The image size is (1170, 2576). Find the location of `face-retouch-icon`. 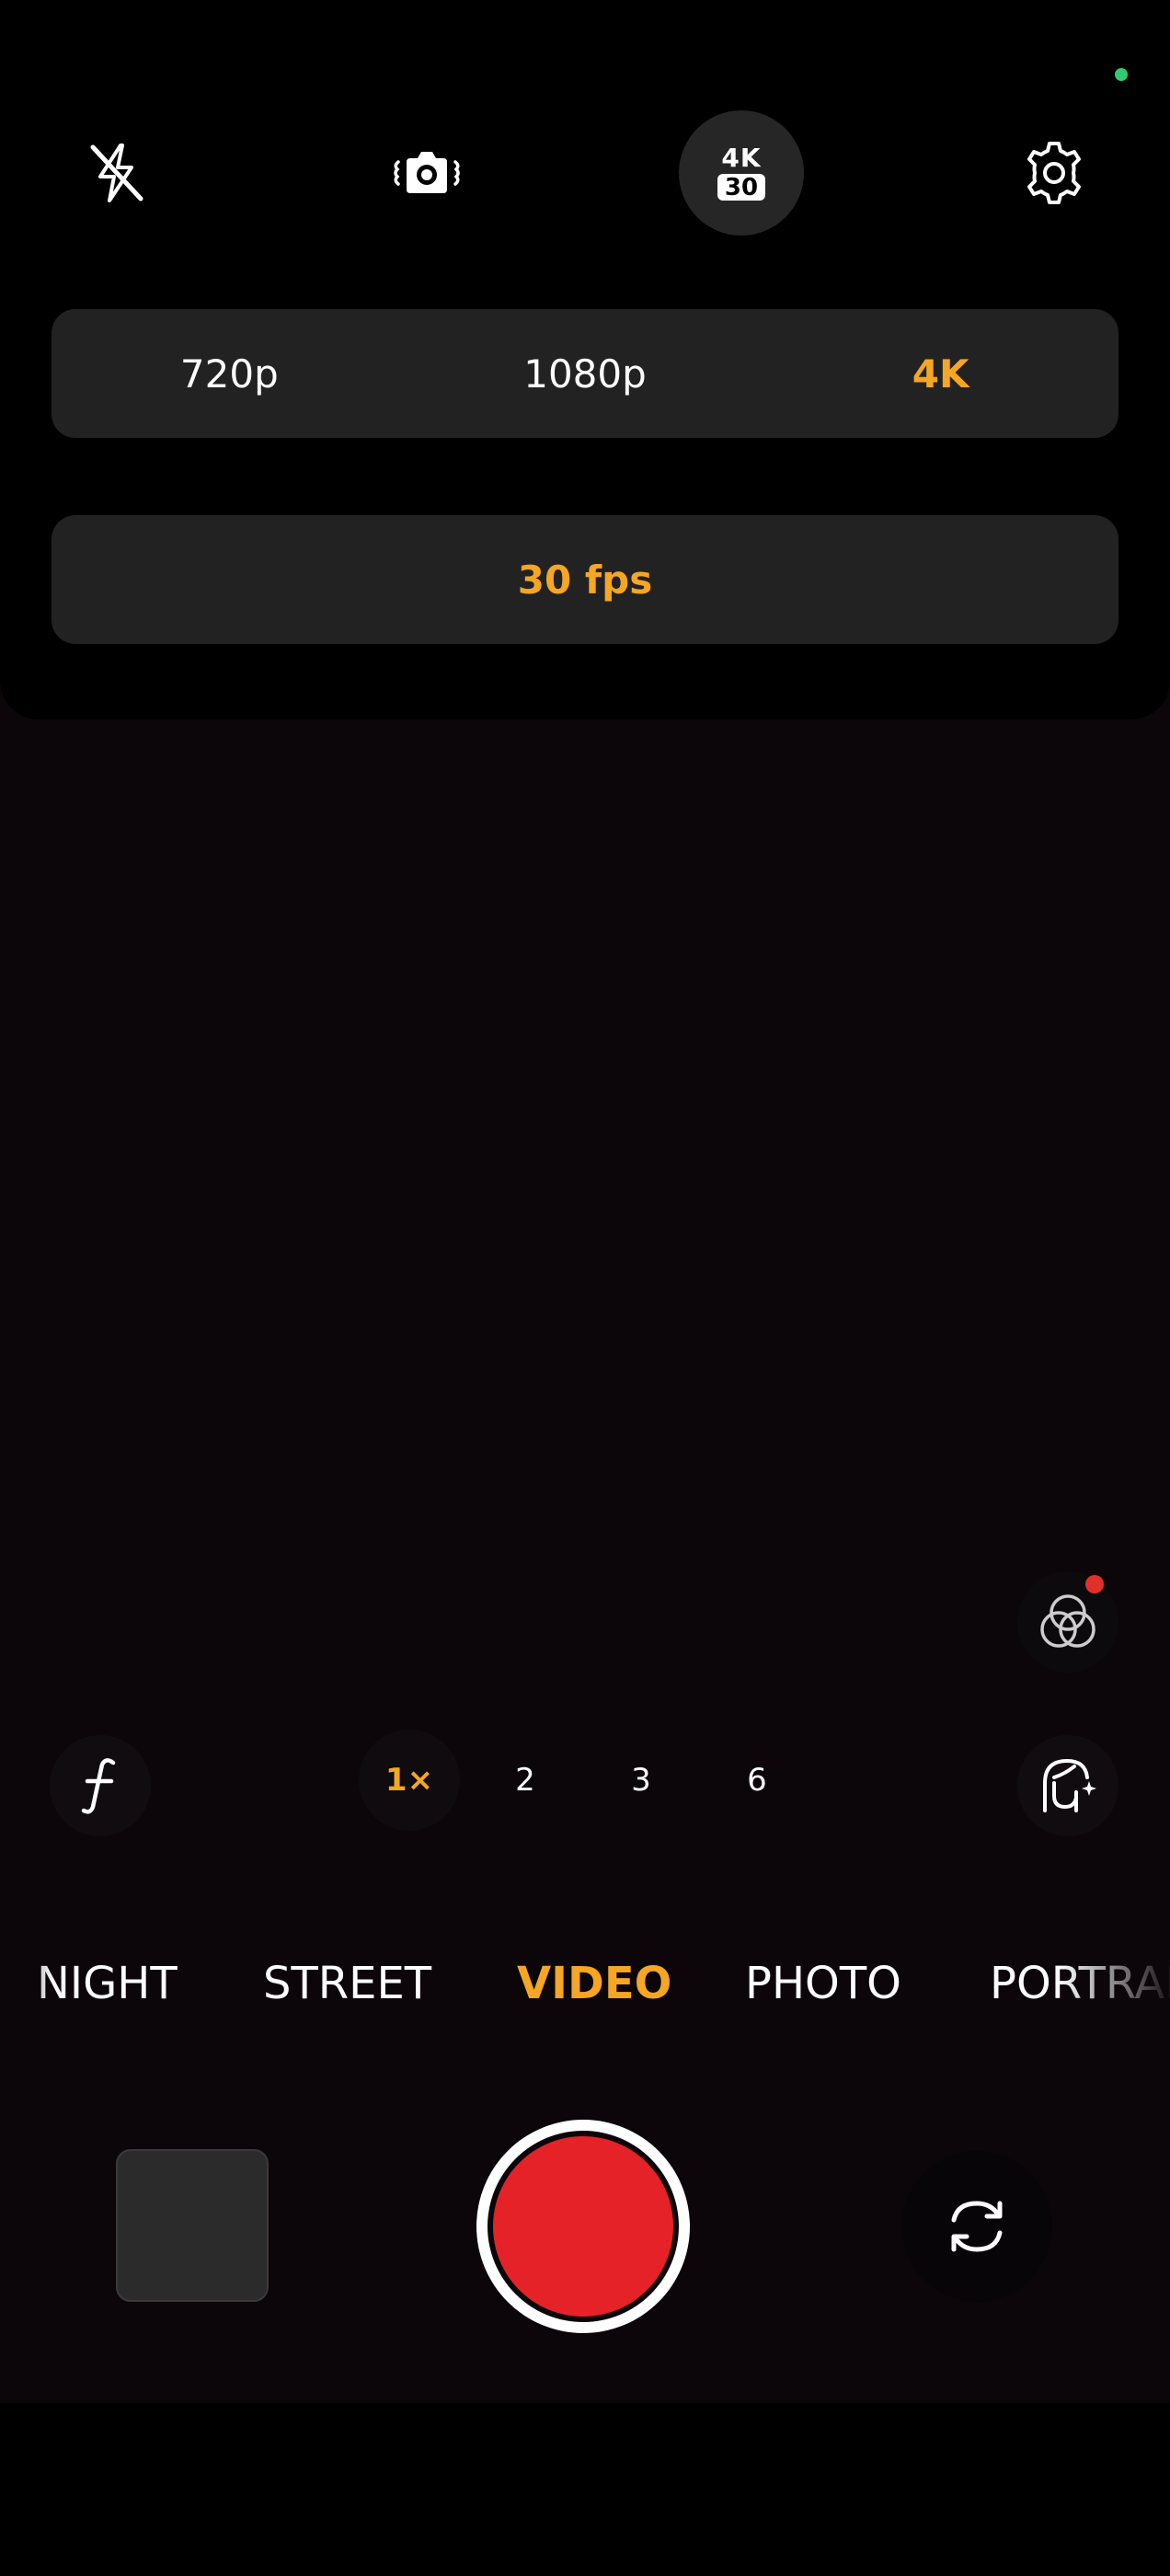

face-retouch-icon is located at coordinates (1069, 1785).